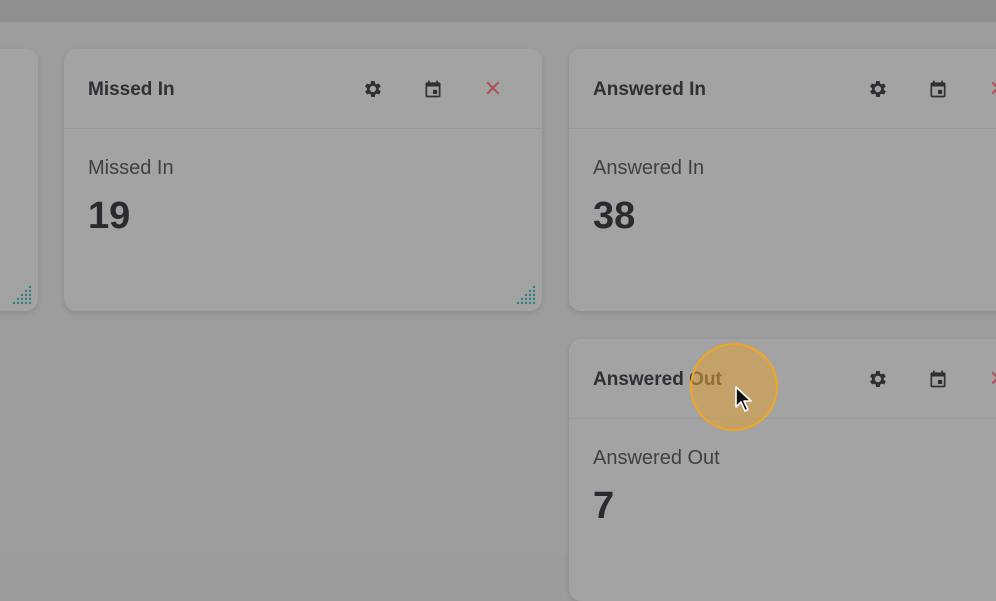 The image size is (996, 601). What do you see at coordinates (19, 180) in the screenshot?
I see `widget-card-partial` at bounding box center [19, 180].